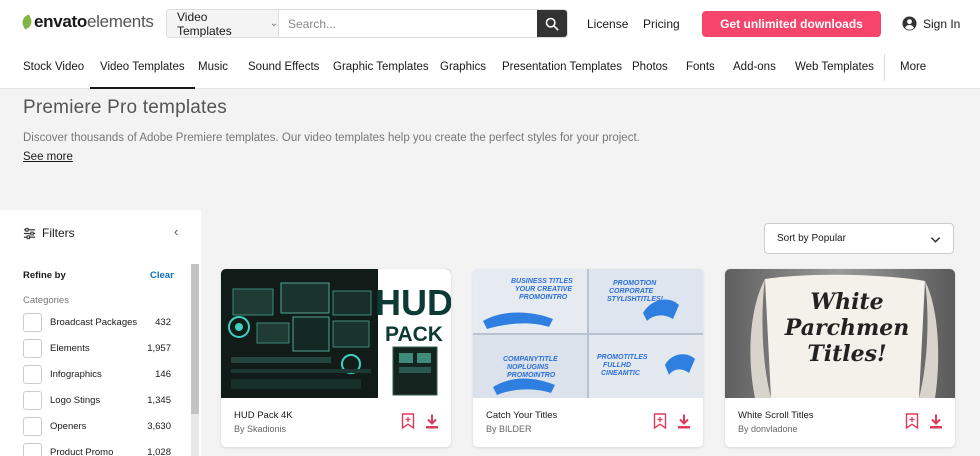 This screenshot has width=980, height=456. Describe the element at coordinates (754, 67) in the screenshot. I see `nav-add-ons: Add-ons` at that location.